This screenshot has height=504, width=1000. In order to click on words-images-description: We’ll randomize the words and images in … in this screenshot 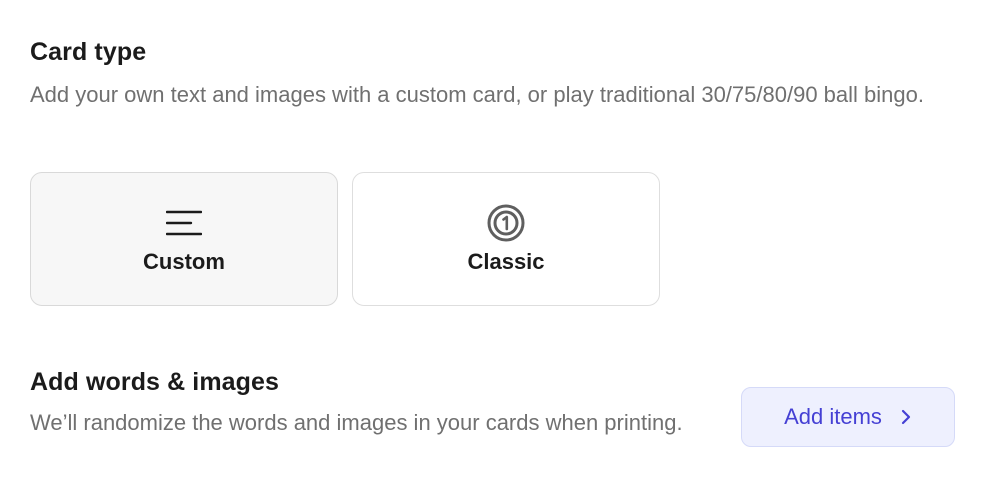, I will do `click(356, 422)`.